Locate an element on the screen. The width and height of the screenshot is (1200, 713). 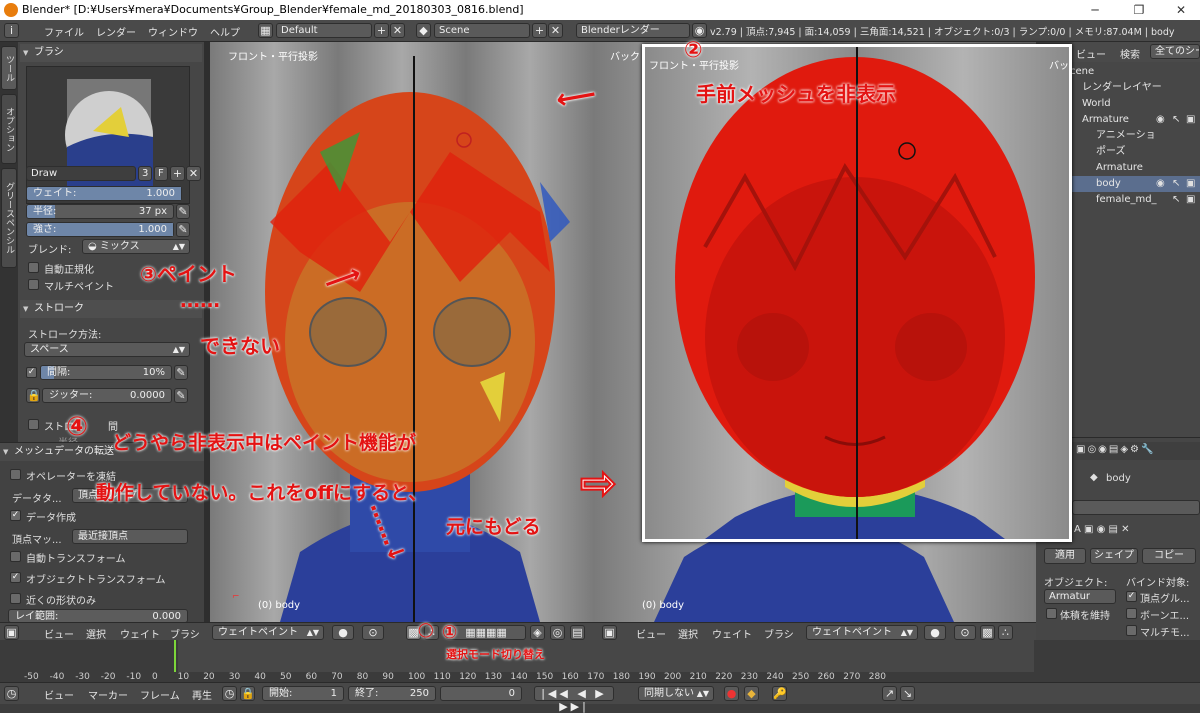
radius-pressure-icon: ✎ is located at coordinates (183, 211).